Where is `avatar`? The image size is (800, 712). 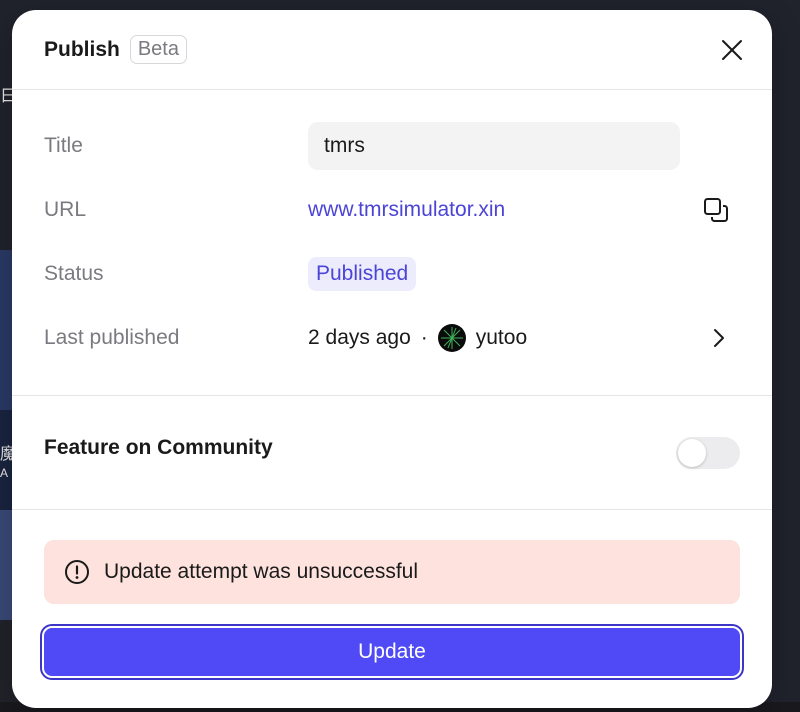 avatar is located at coordinates (451, 338).